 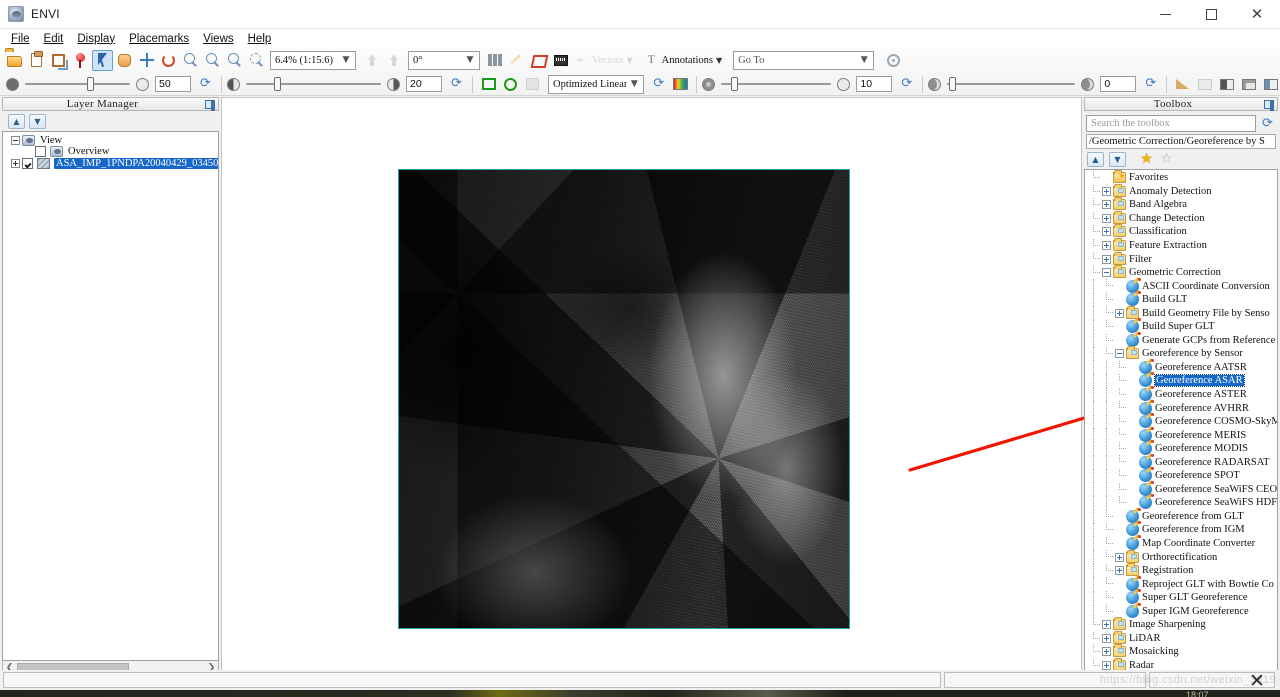 What do you see at coordinates (1181, 204) in the screenshot?
I see `toolbox-tree-item: Band Algebra` at bounding box center [1181, 204].